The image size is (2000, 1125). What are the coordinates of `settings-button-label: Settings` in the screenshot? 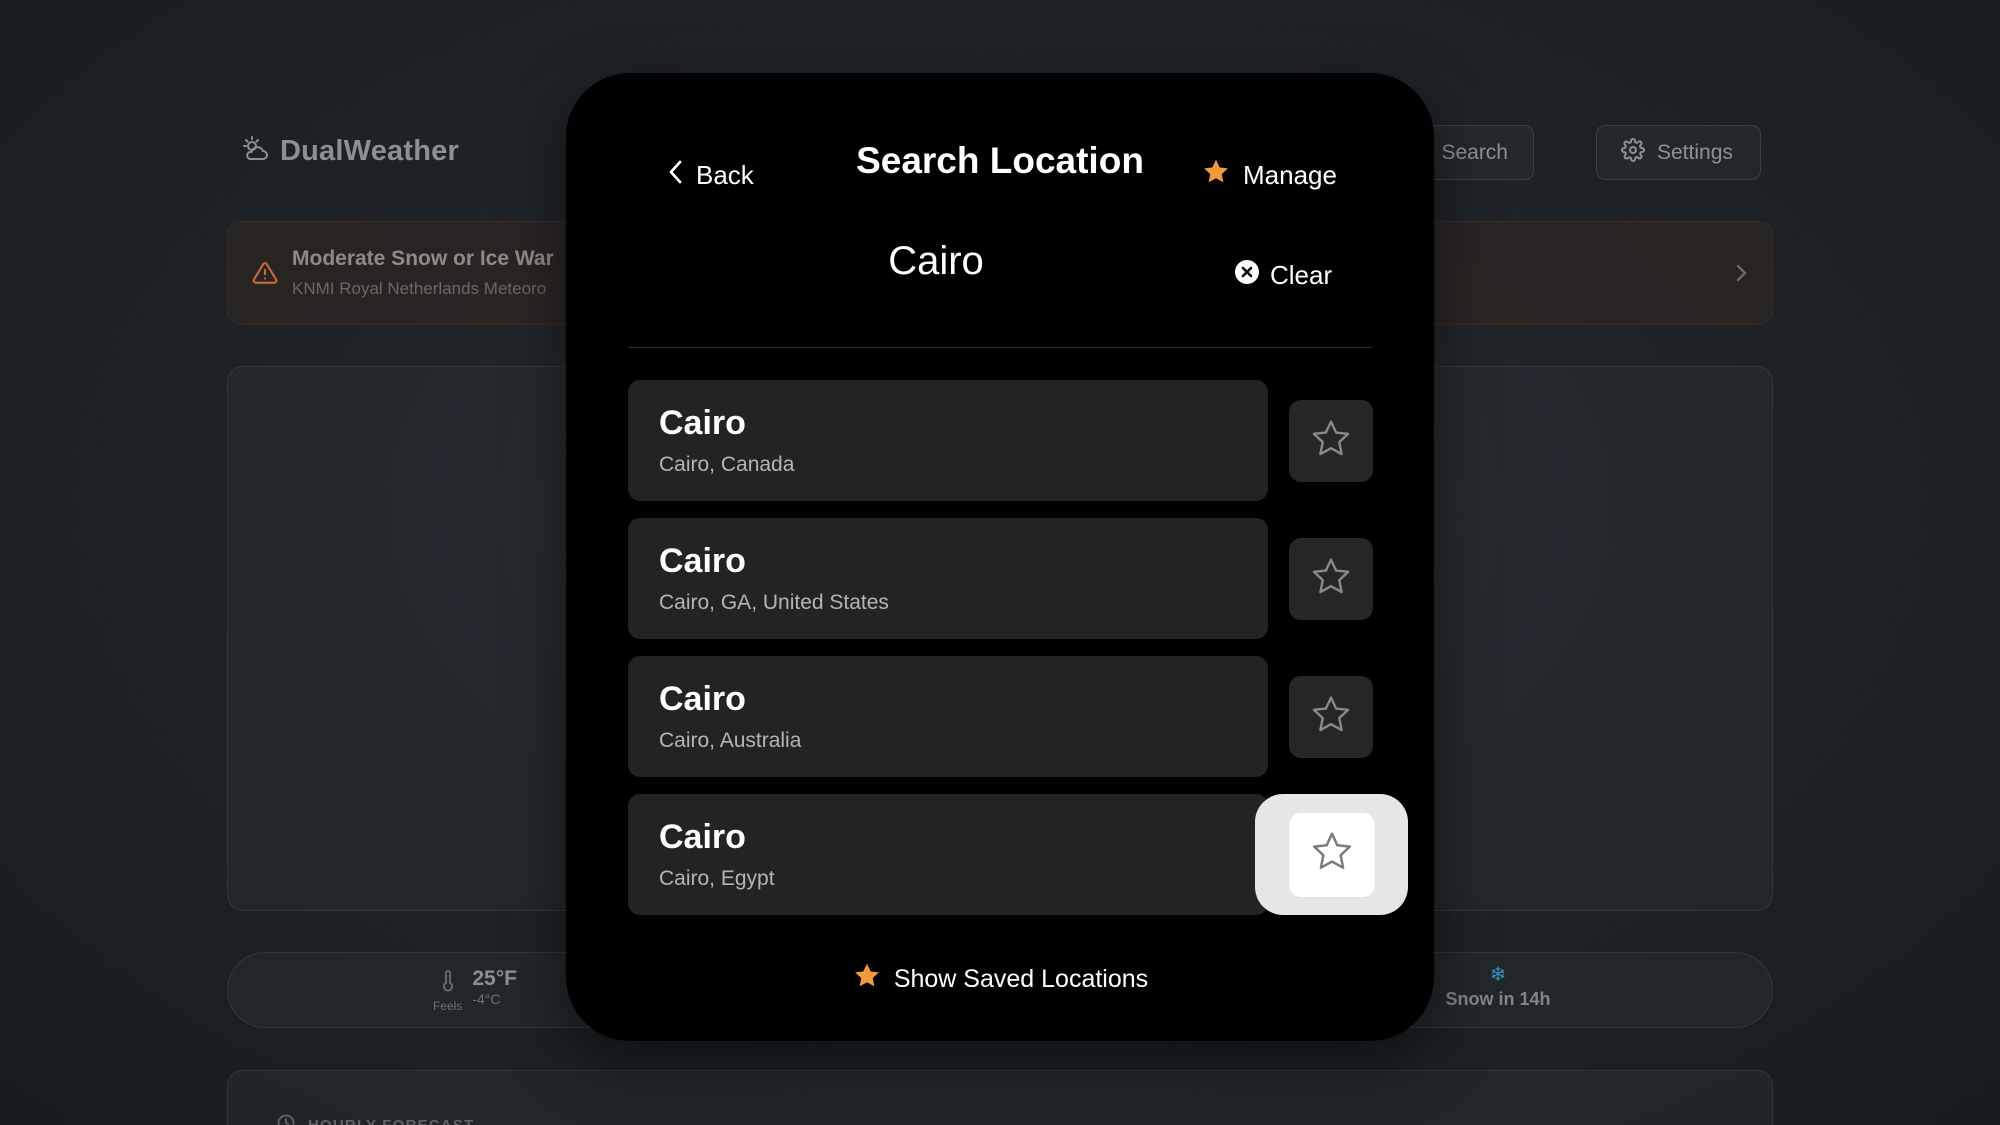 It's located at (1695, 152).